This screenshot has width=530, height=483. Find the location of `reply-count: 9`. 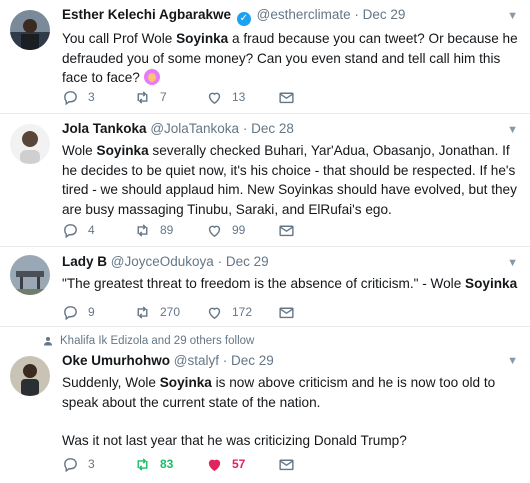

reply-count: 9 is located at coordinates (91, 312).